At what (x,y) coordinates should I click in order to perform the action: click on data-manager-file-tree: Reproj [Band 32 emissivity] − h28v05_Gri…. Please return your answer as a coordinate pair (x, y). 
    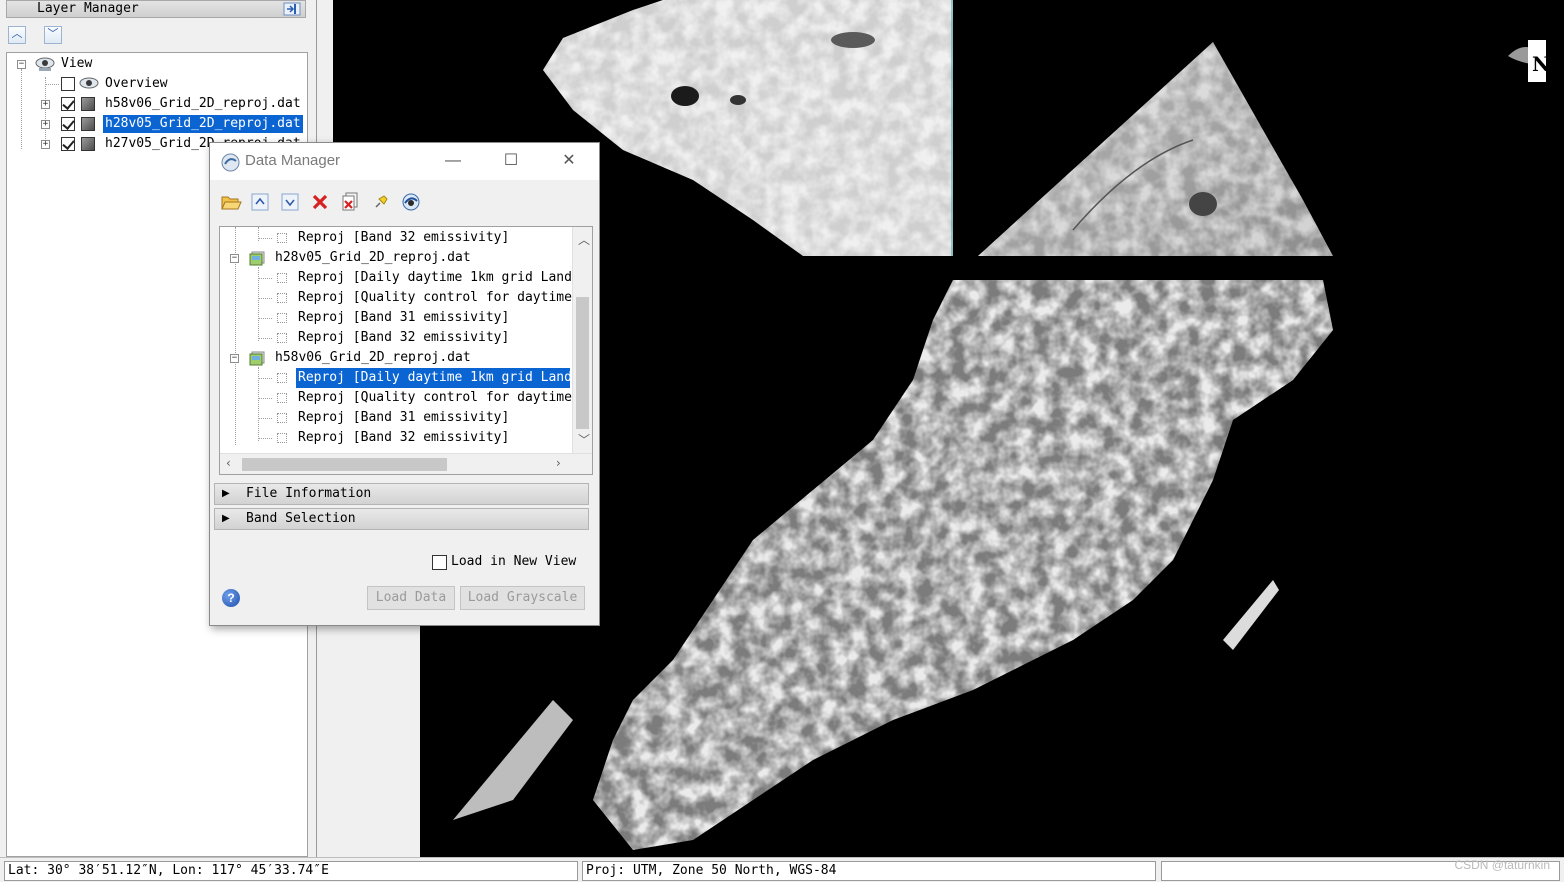
    Looking at the image, I should click on (406, 350).